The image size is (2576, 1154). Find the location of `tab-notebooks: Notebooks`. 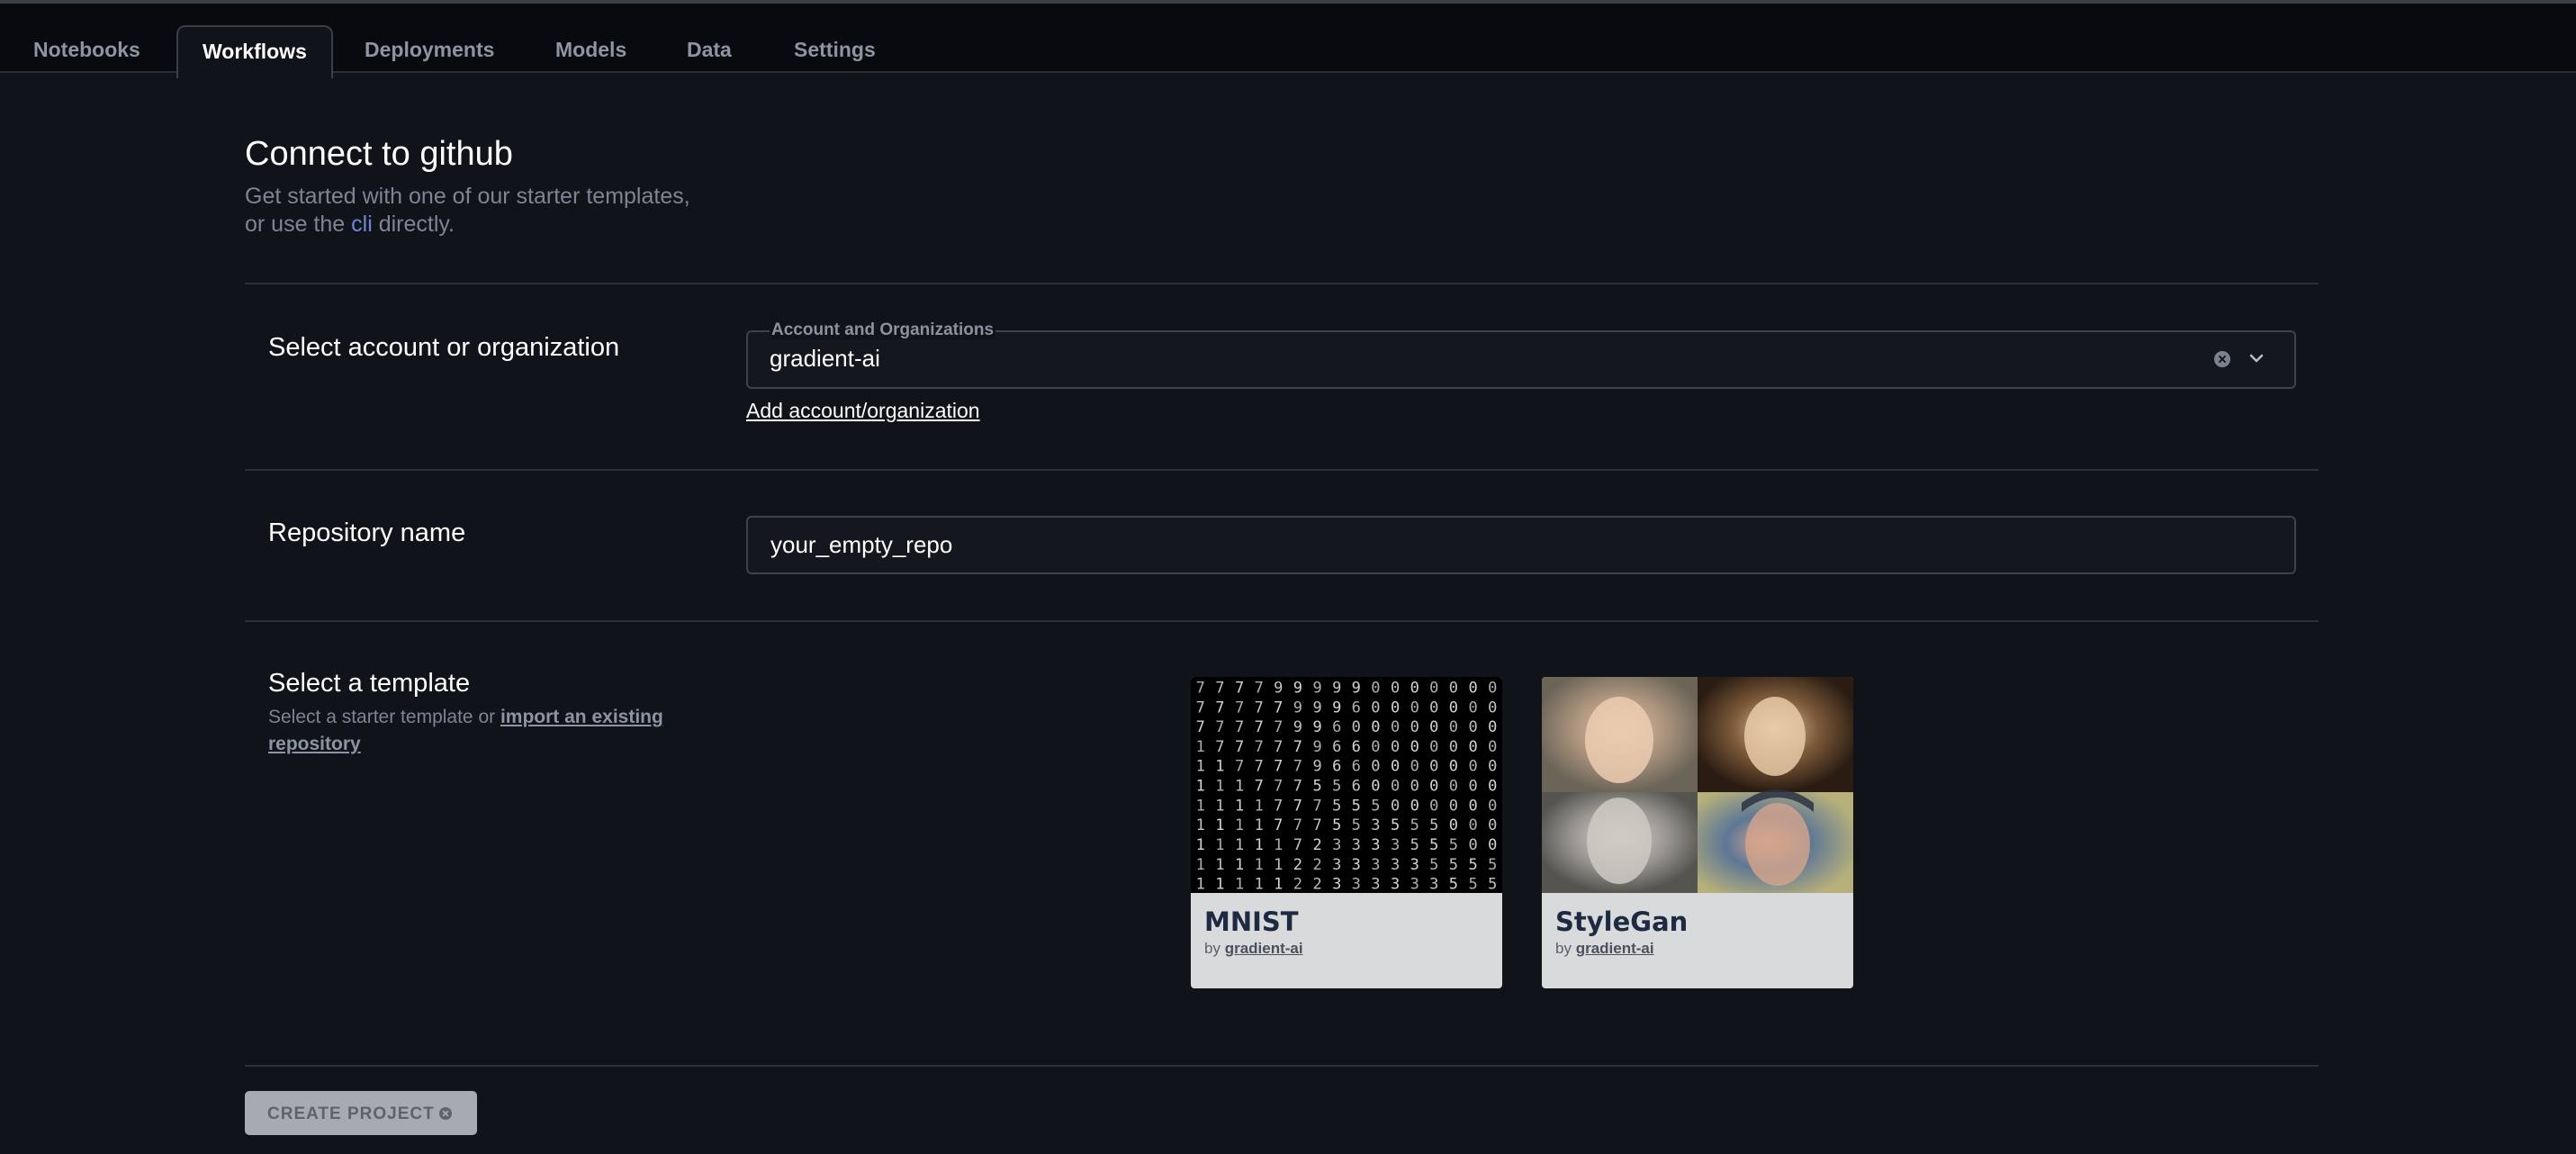

tab-notebooks: Notebooks is located at coordinates (86, 51).